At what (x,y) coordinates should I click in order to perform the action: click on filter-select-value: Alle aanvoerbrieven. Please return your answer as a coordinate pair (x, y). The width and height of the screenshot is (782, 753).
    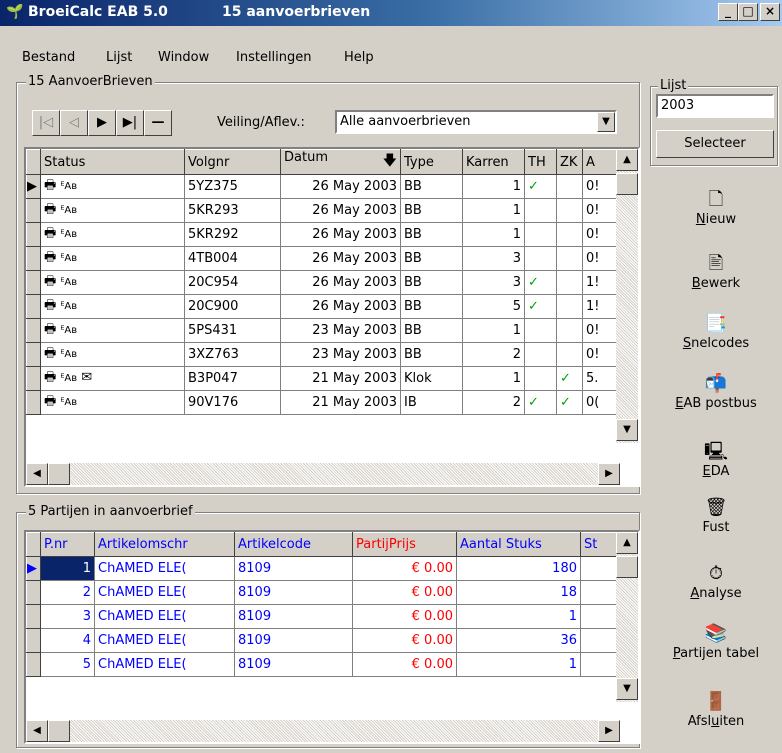
    Looking at the image, I should click on (405, 121).